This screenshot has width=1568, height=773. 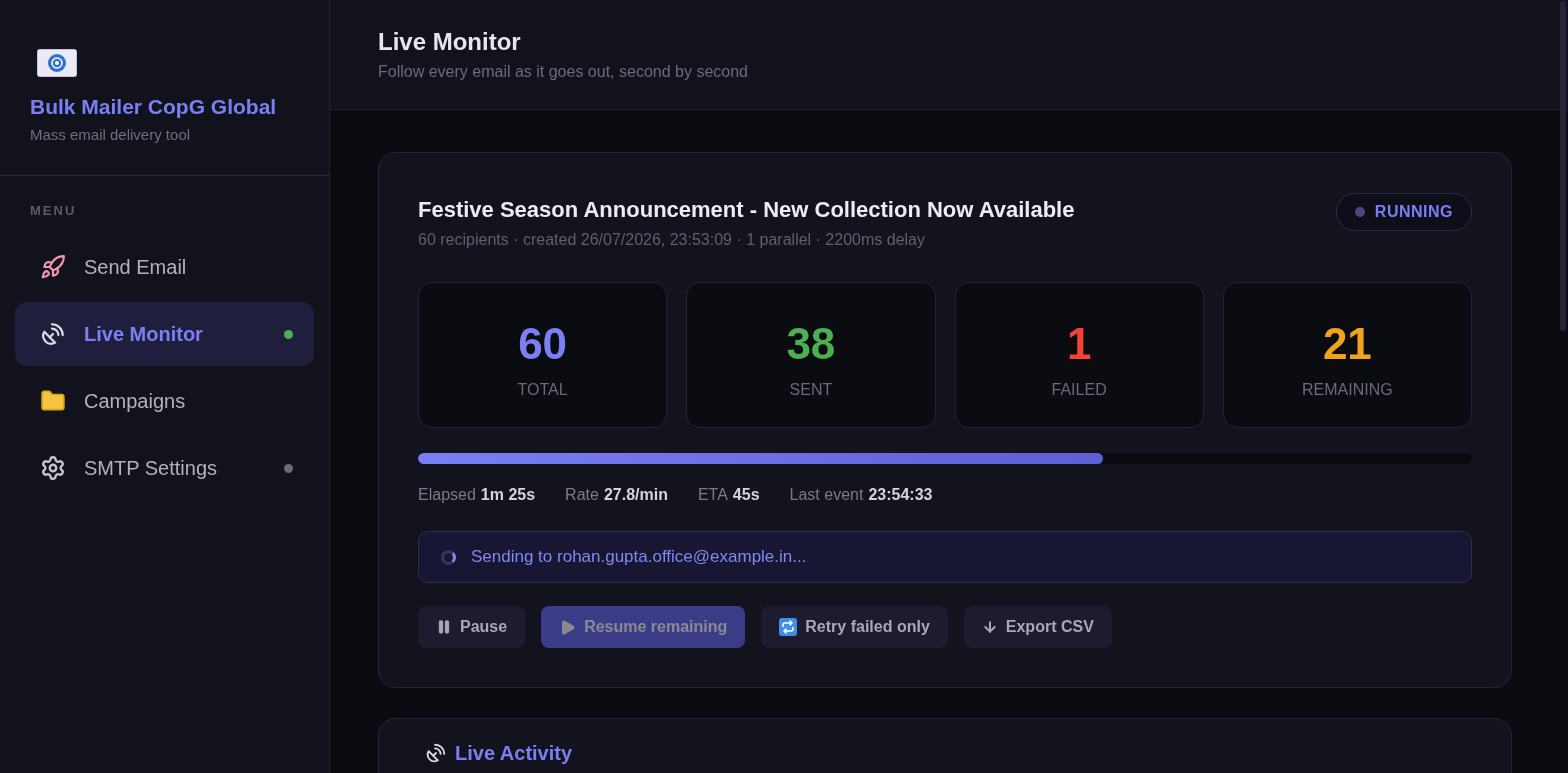 I want to click on export-button: Export CSV, so click(x=1037, y=627).